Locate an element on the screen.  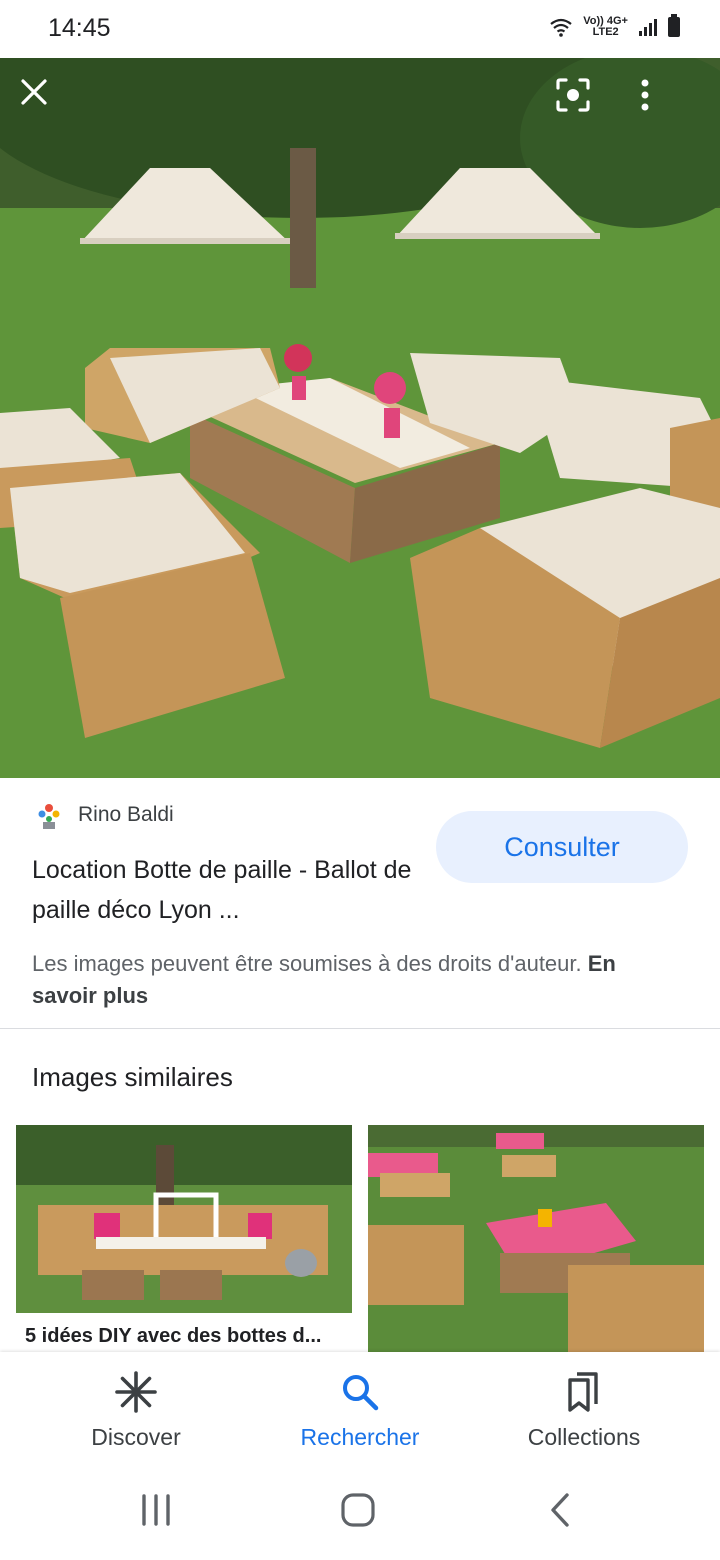
status-time: 14:45 is located at coordinates (79, 28).